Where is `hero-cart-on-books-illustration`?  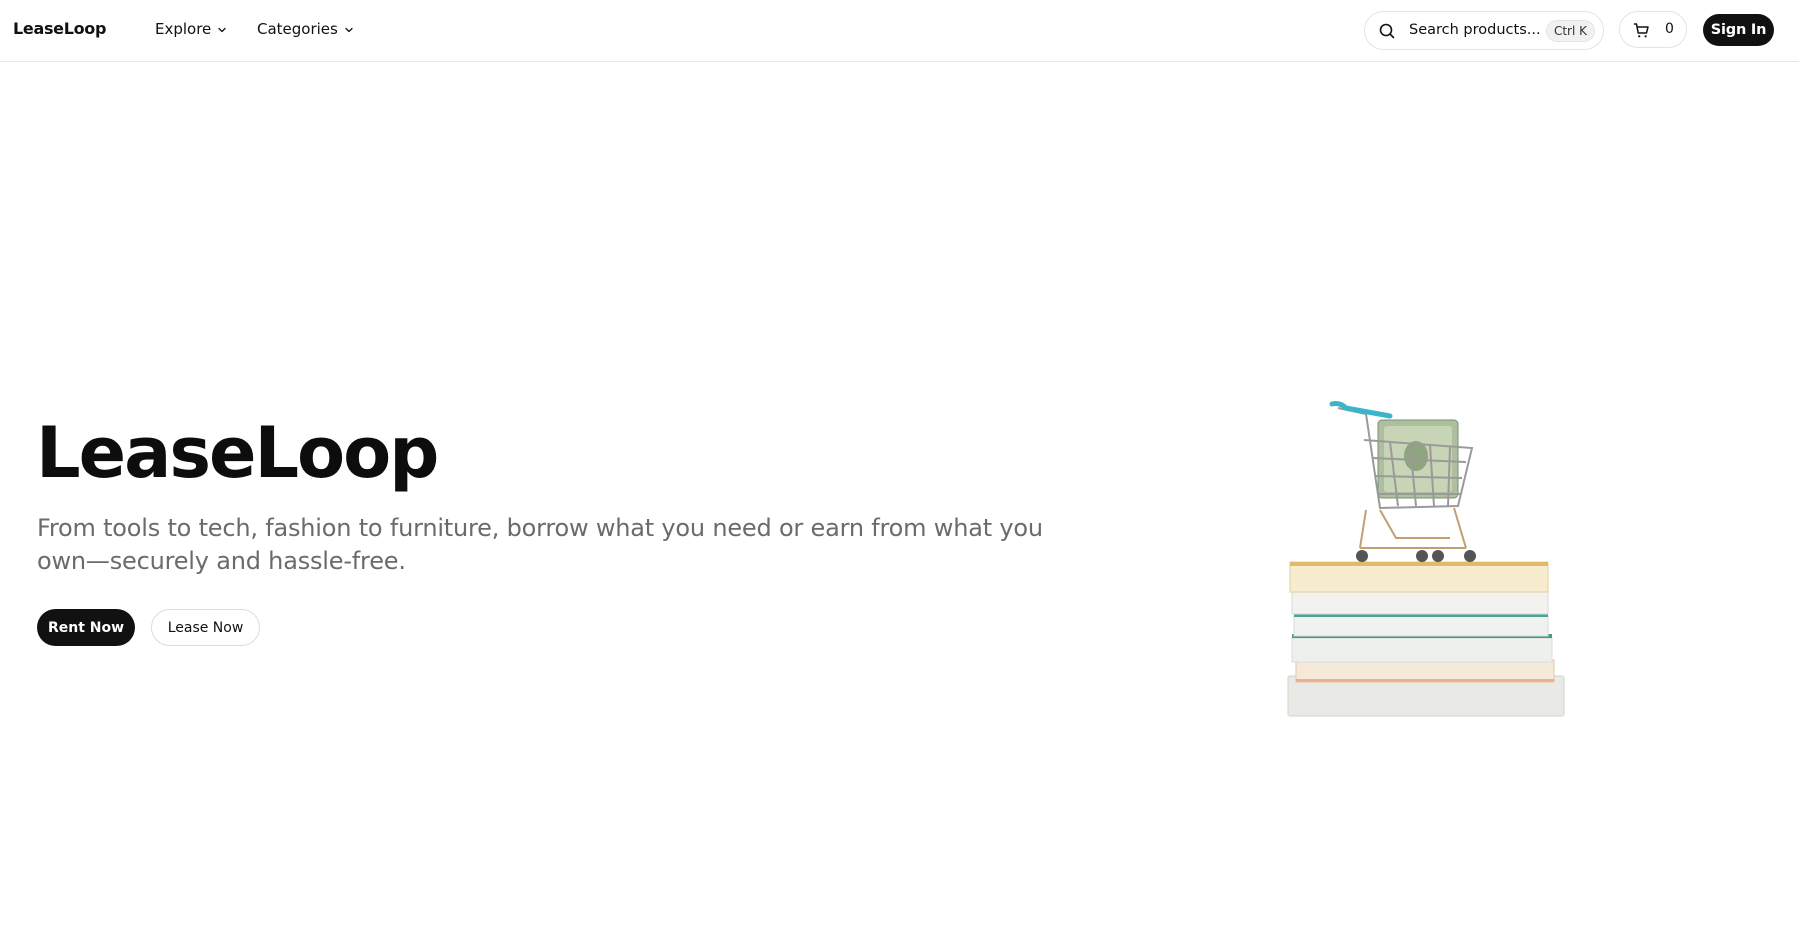
hero-cart-on-books-illustration is located at coordinates (1426, 559).